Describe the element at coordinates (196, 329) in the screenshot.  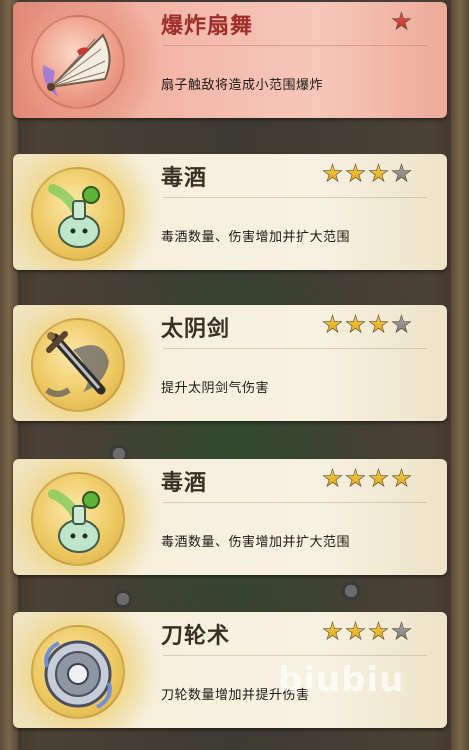
I see `skill-title: 太阴剑` at that location.